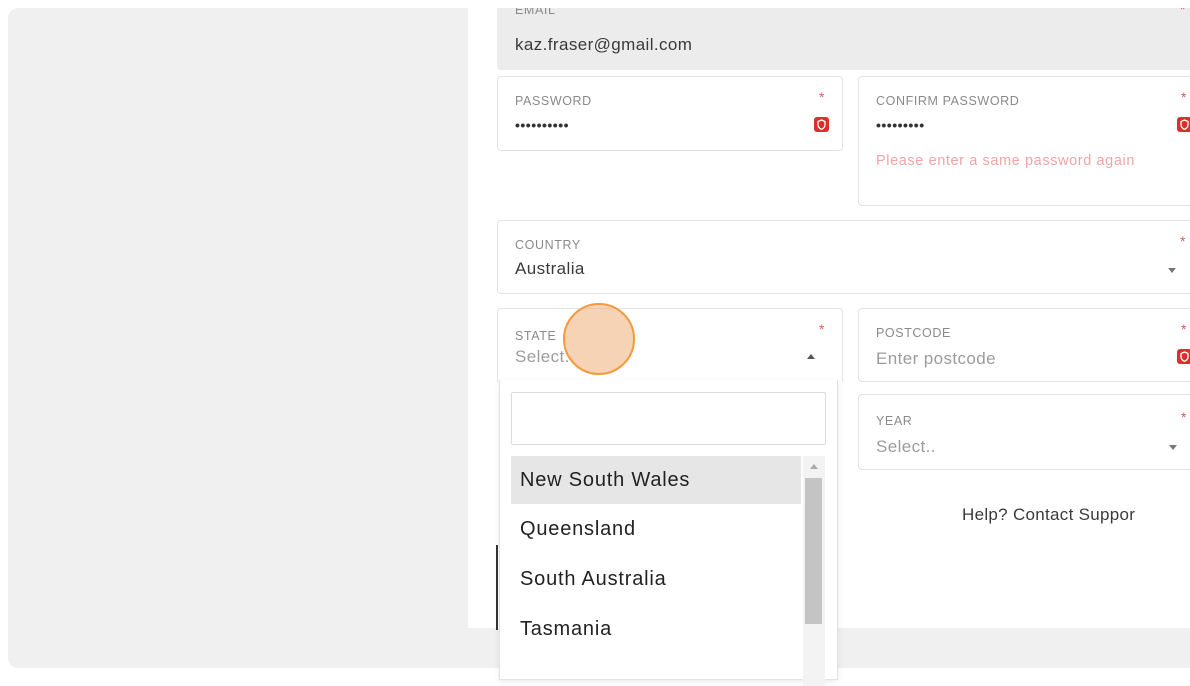 This screenshot has height=686, width=1190. What do you see at coordinates (822, 329) in the screenshot?
I see `state-required-mark: *` at bounding box center [822, 329].